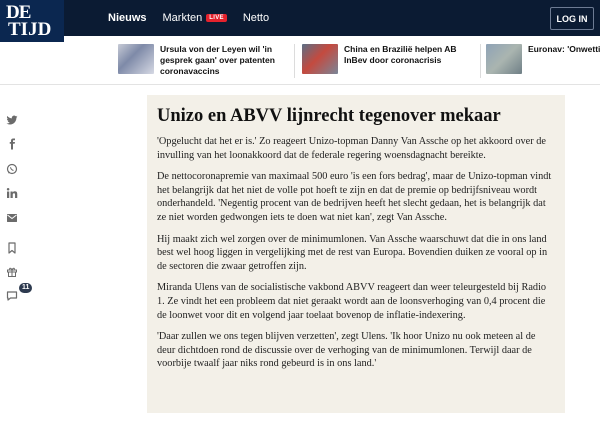 The image size is (600, 424). Describe the element at coordinates (26, 288) in the screenshot. I see `comment-count-badge: 11` at that location.